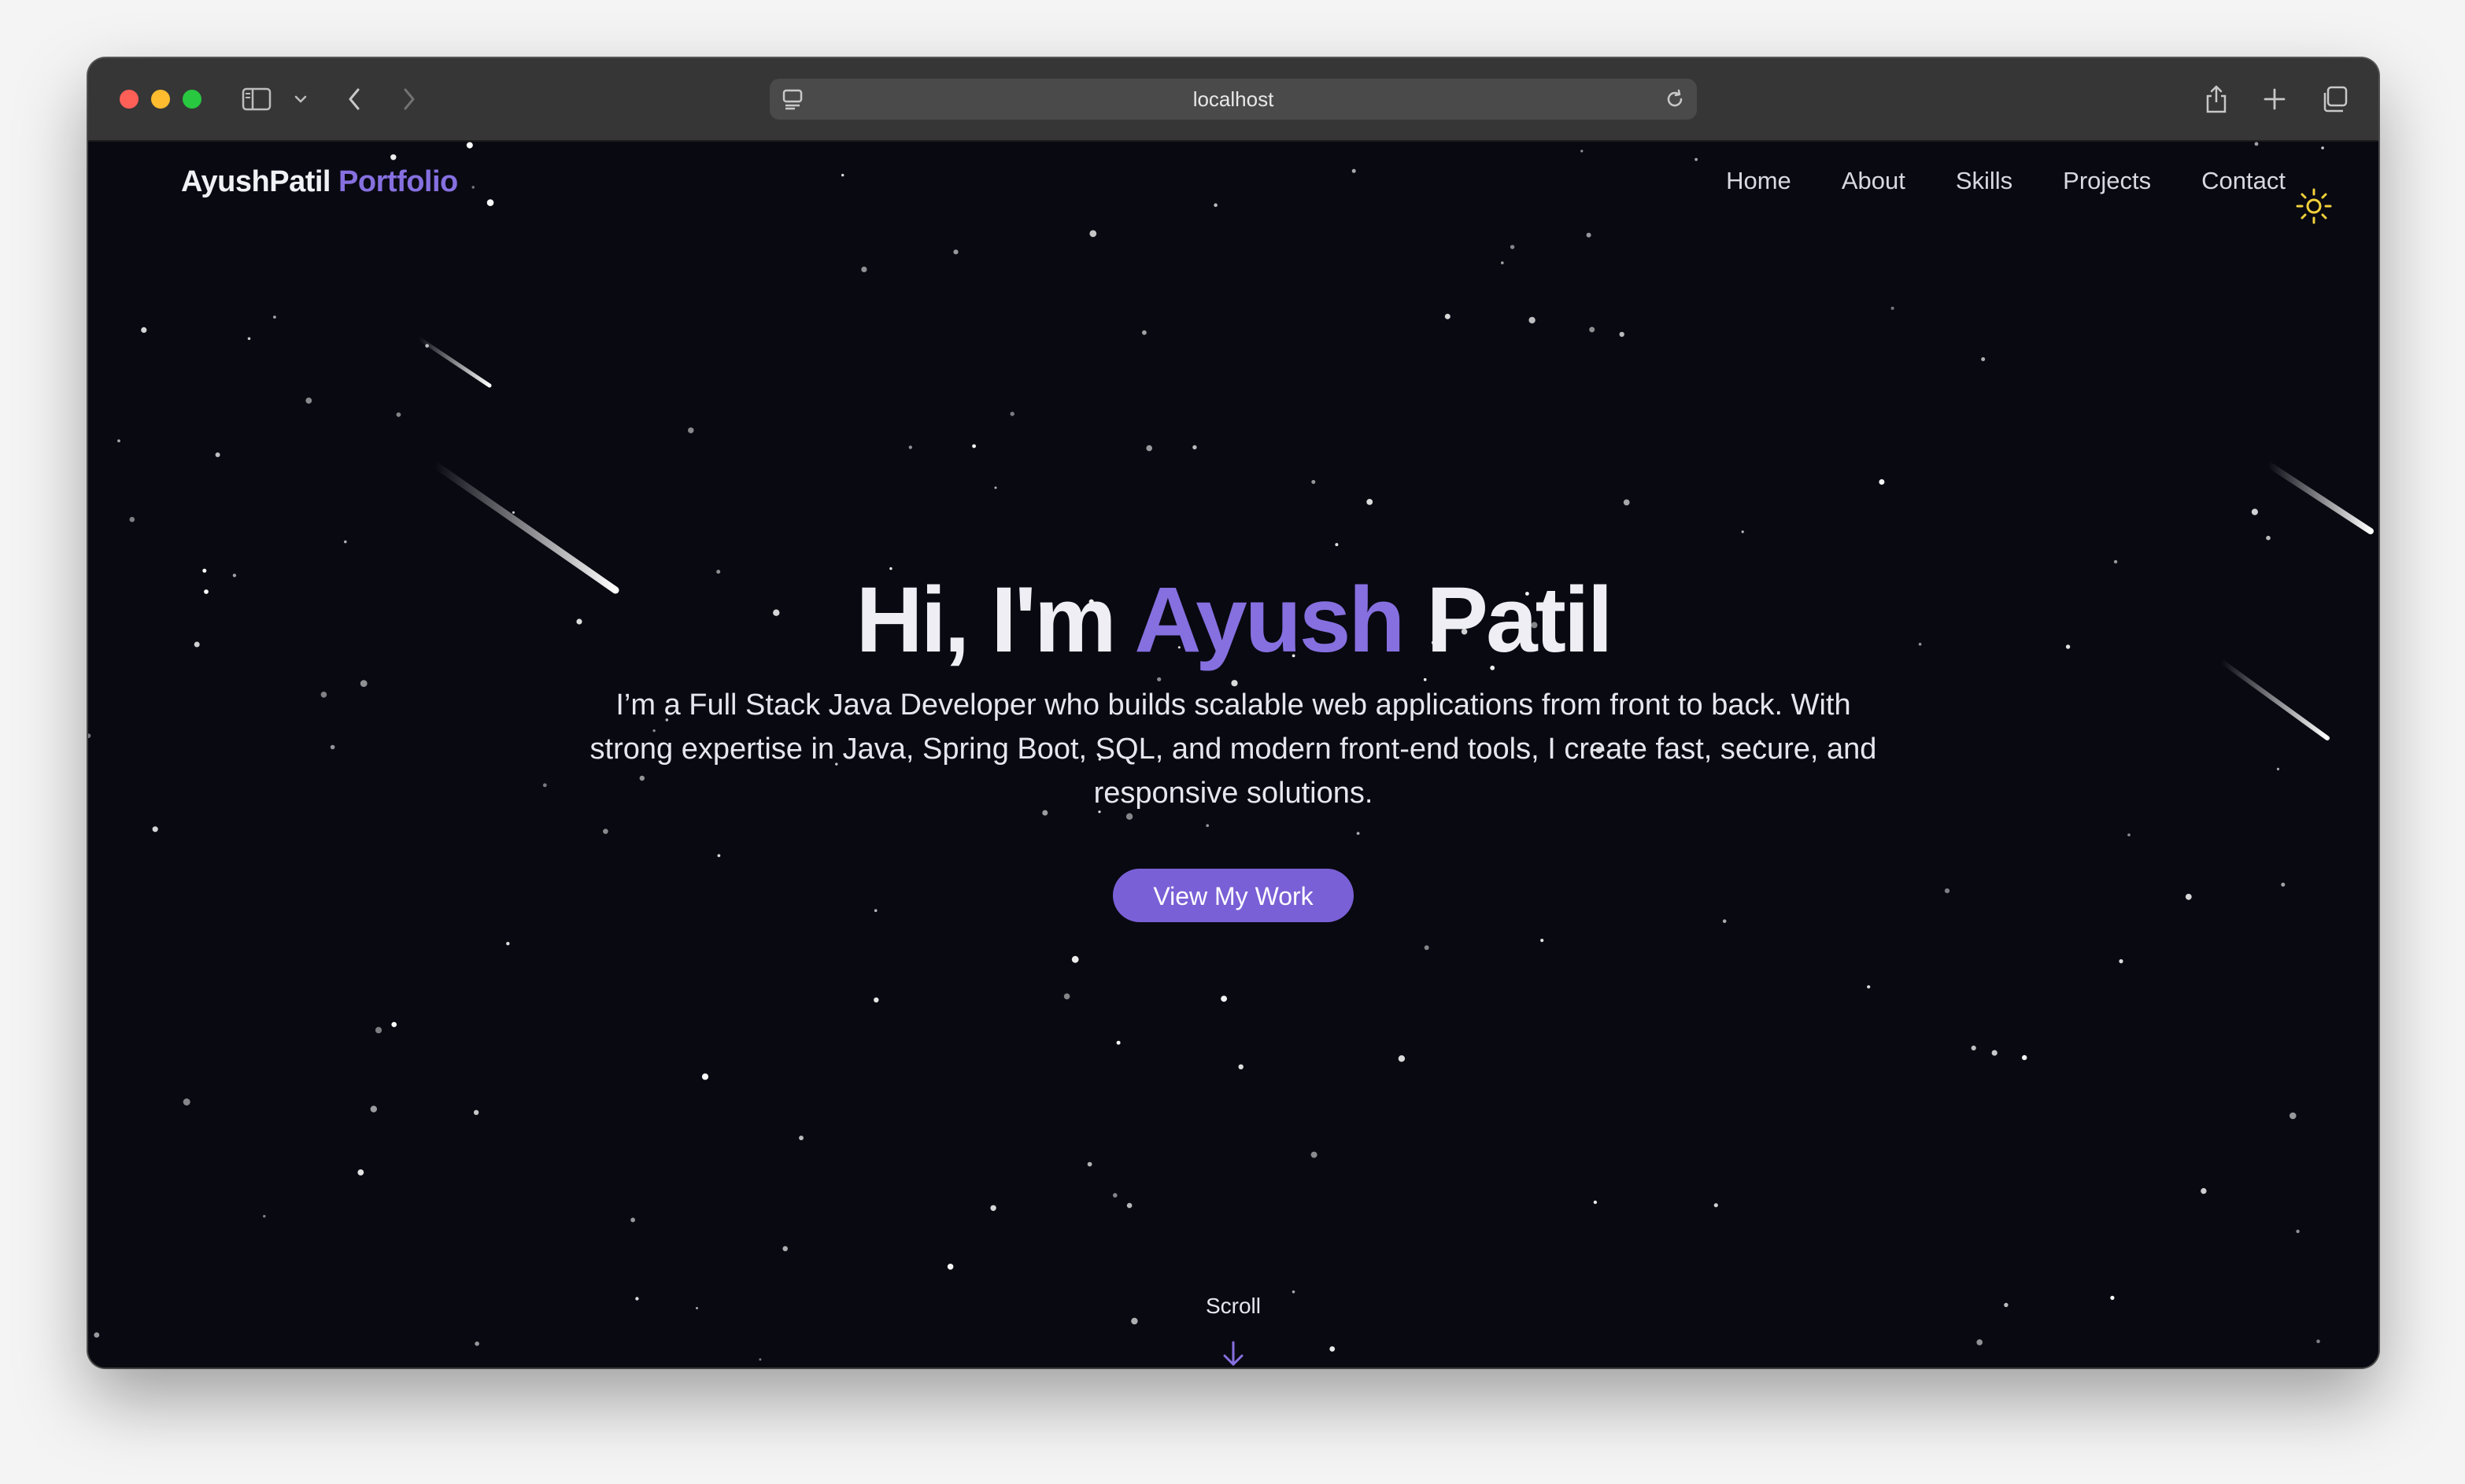  I want to click on share-icon, so click(2216, 99).